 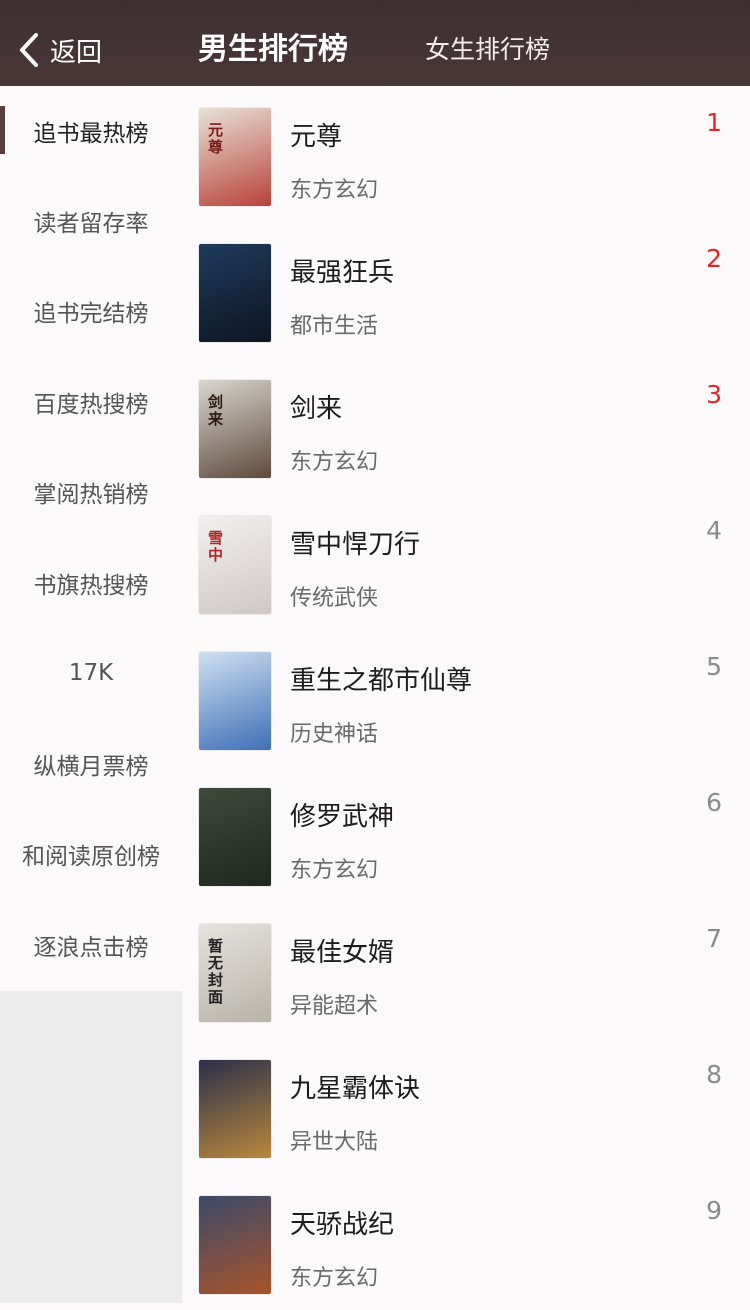 I want to click on sidebar-item: 读者留存率, so click(x=91, y=221).